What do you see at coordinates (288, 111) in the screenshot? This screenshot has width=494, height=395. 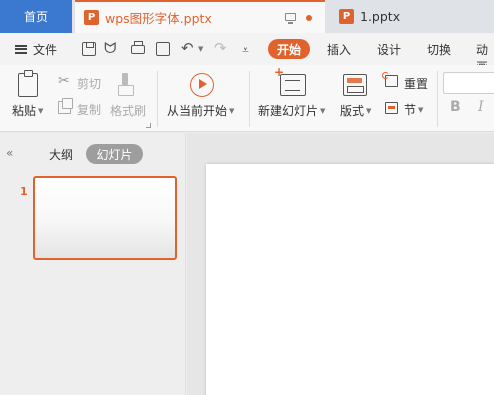 I see `new-slide-label: 新建幻灯片` at bounding box center [288, 111].